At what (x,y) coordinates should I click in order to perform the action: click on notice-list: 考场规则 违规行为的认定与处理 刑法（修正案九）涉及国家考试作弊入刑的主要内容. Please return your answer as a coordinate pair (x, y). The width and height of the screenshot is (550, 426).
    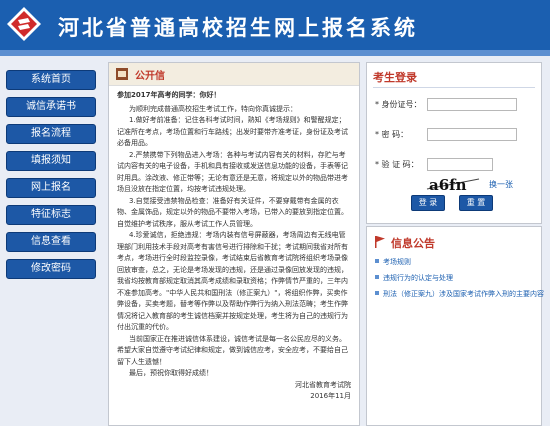
    Looking at the image, I should click on (459, 281).